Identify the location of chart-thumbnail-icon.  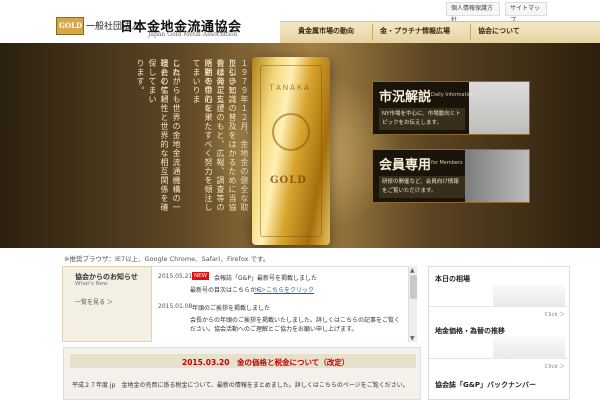
(499, 108).